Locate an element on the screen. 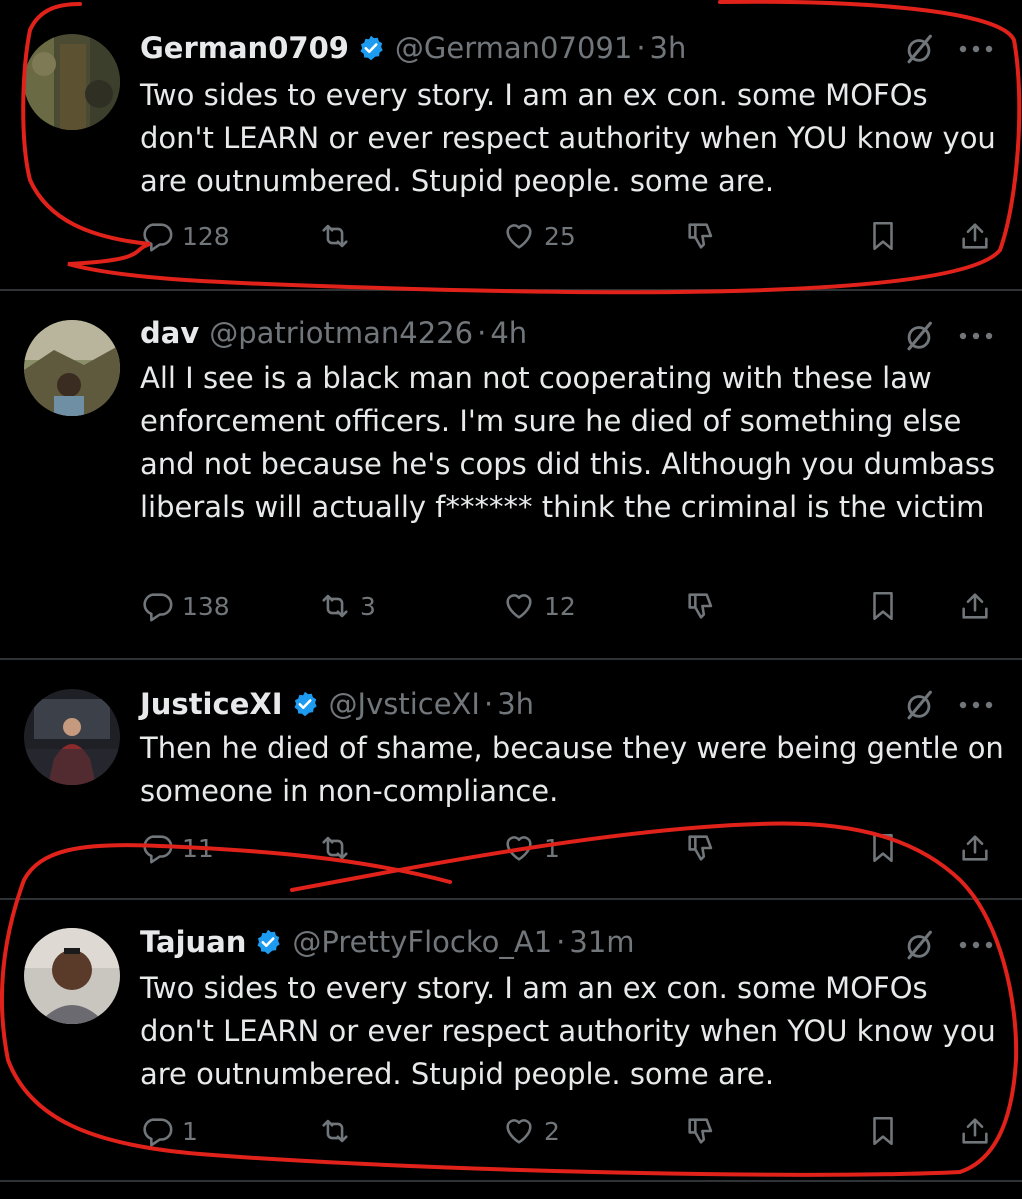 This screenshot has width=1022, height=1199. handle: @German07091 is located at coordinates (513, 48).